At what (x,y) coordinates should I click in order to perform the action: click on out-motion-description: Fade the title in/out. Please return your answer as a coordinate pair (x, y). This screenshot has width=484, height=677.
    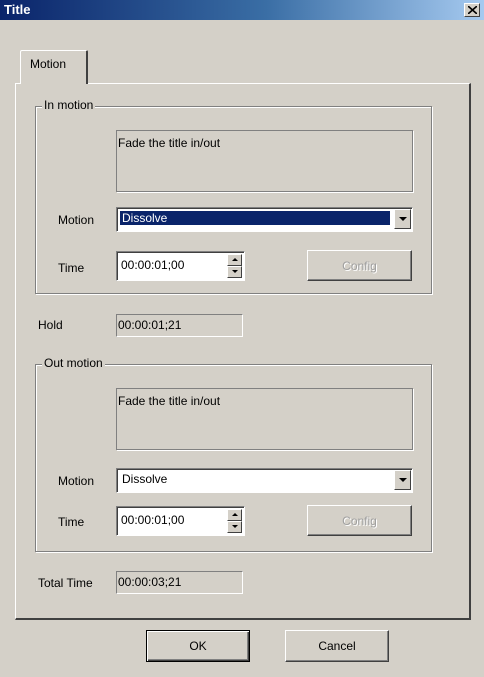
    Looking at the image, I should click on (169, 401).